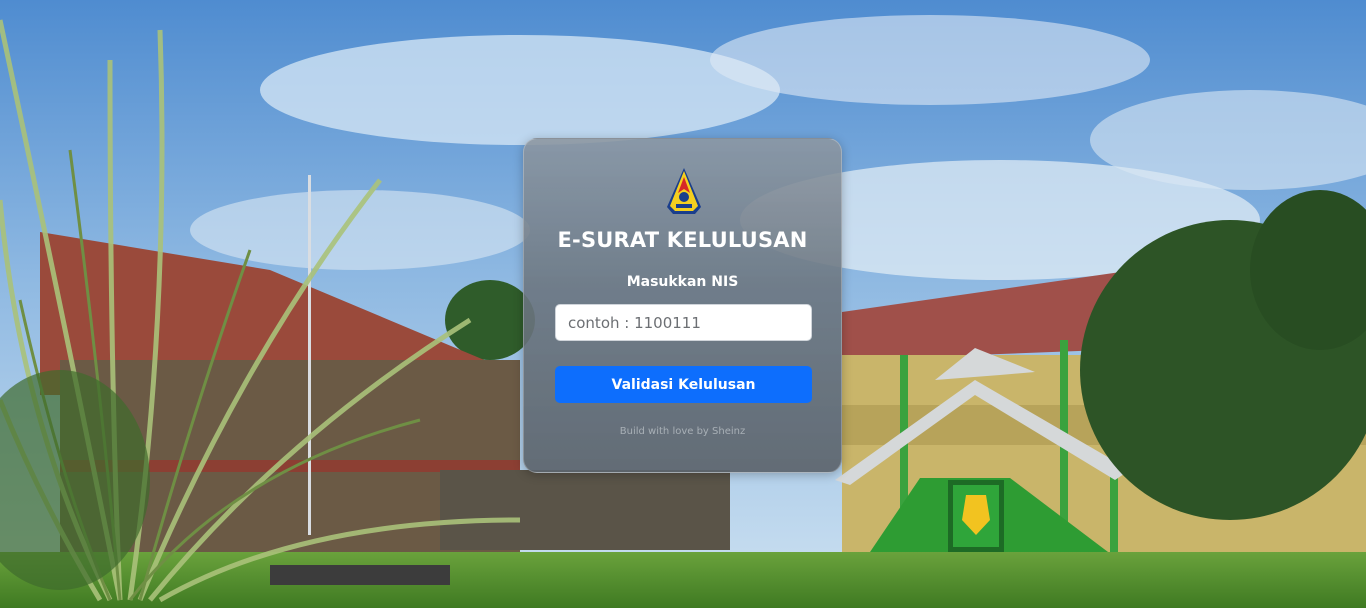 The width and height of the screenshot is (1366, 608). I want to click on nis-input, so click(683, 322).